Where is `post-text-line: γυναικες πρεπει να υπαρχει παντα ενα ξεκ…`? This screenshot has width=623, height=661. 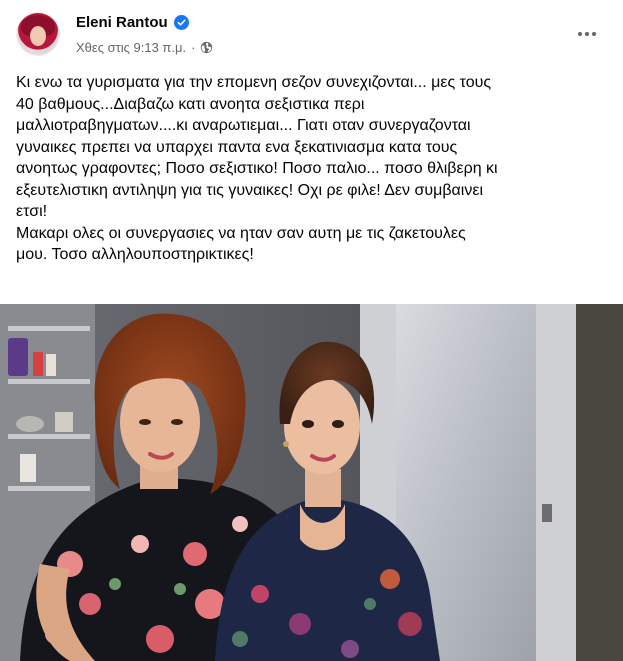 post-text-line: γυναικες πρεπει να υπαρχει παντα ενα ξεκ… is located at coordinates (237, 147).